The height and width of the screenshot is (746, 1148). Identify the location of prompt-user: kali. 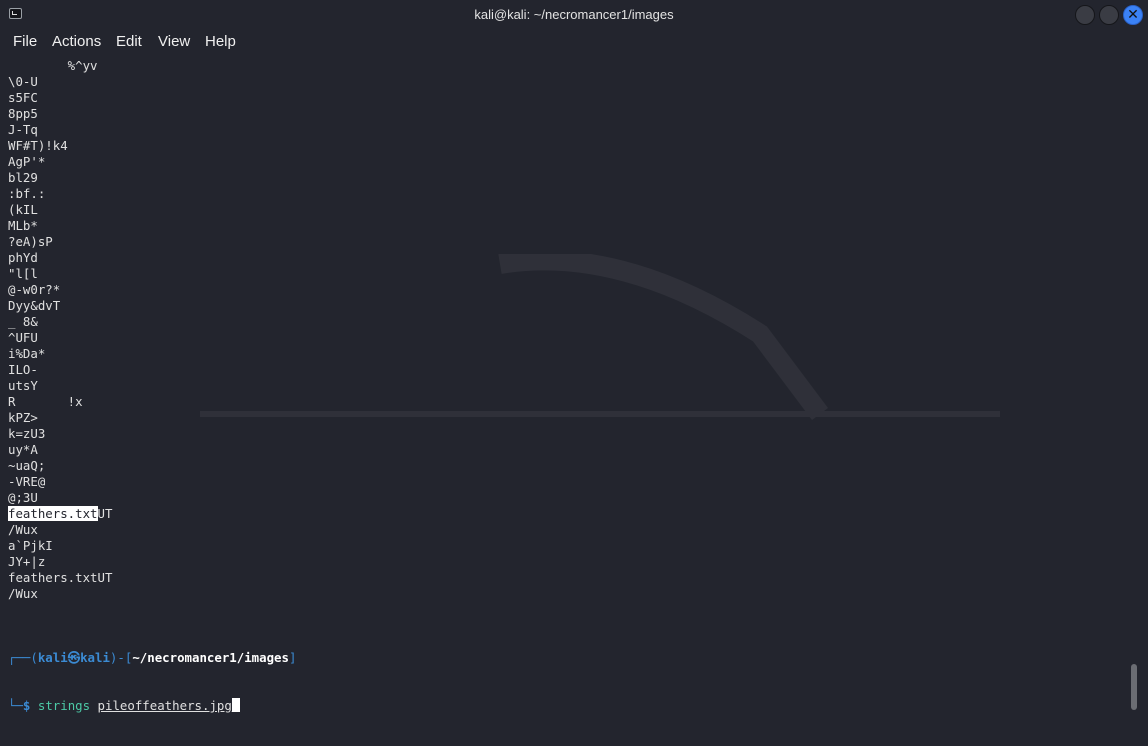
(52, 657).